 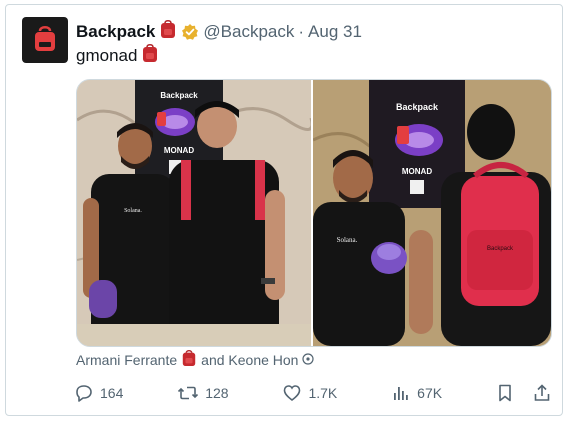 What do you see at coordinates (179, 95) in the screenshot?
I see `left-banner-title: Backpack` at bounding box center [179, 95].